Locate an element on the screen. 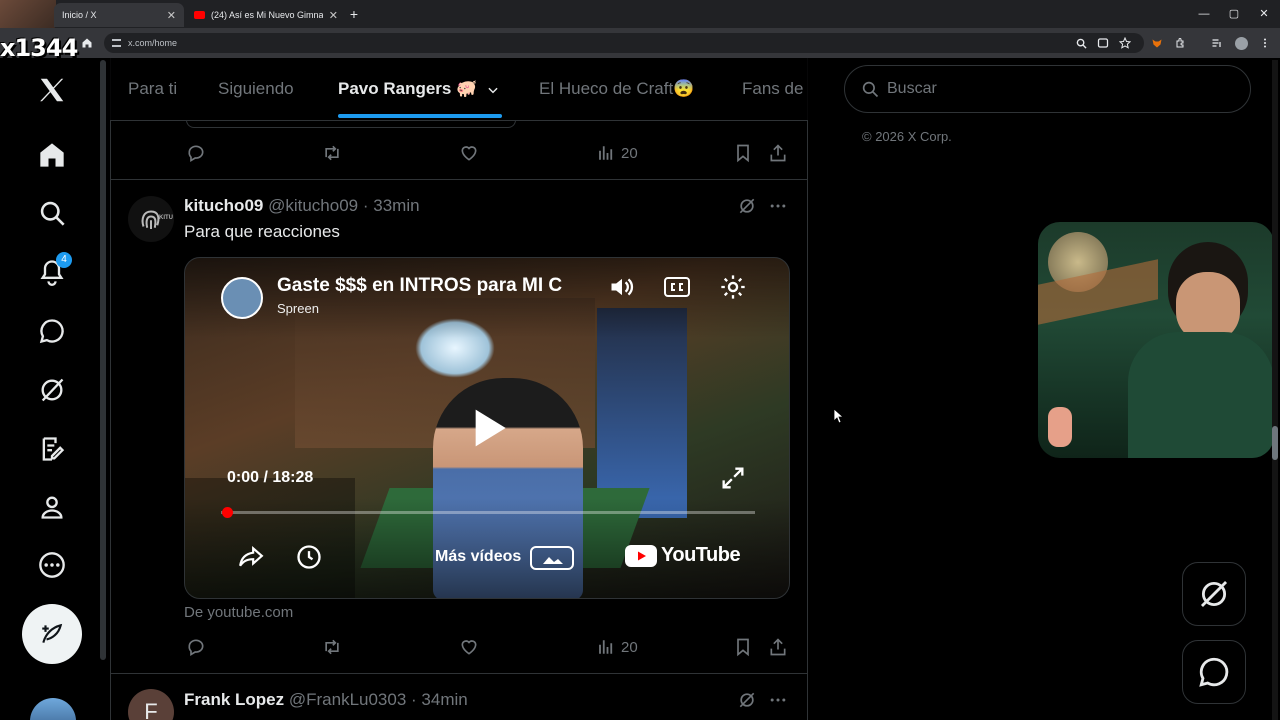 This screenshot has height=720, width=1280. watch-later-button is located at coordinates (309, 557).